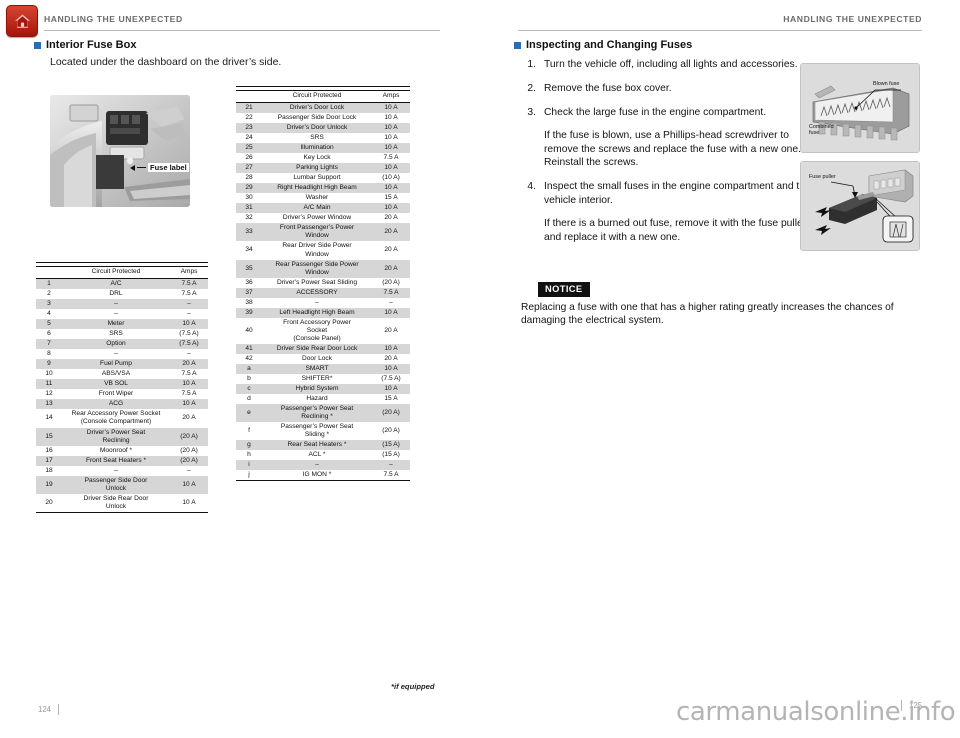  Describe the element at coordinates (531, 112) in the screenshot. I see `step-number: 3.` at that location.